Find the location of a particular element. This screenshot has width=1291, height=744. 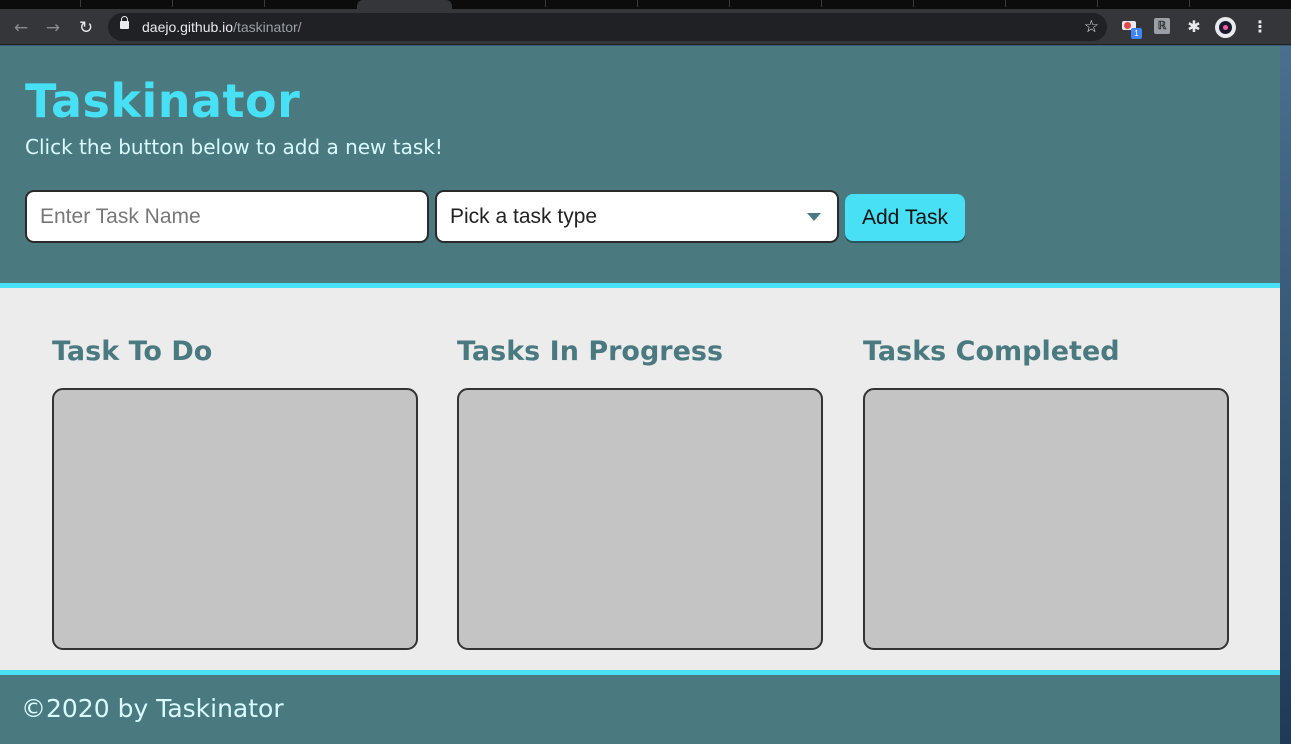

reload-icon: ↻ is located at coordinates (86, 28).